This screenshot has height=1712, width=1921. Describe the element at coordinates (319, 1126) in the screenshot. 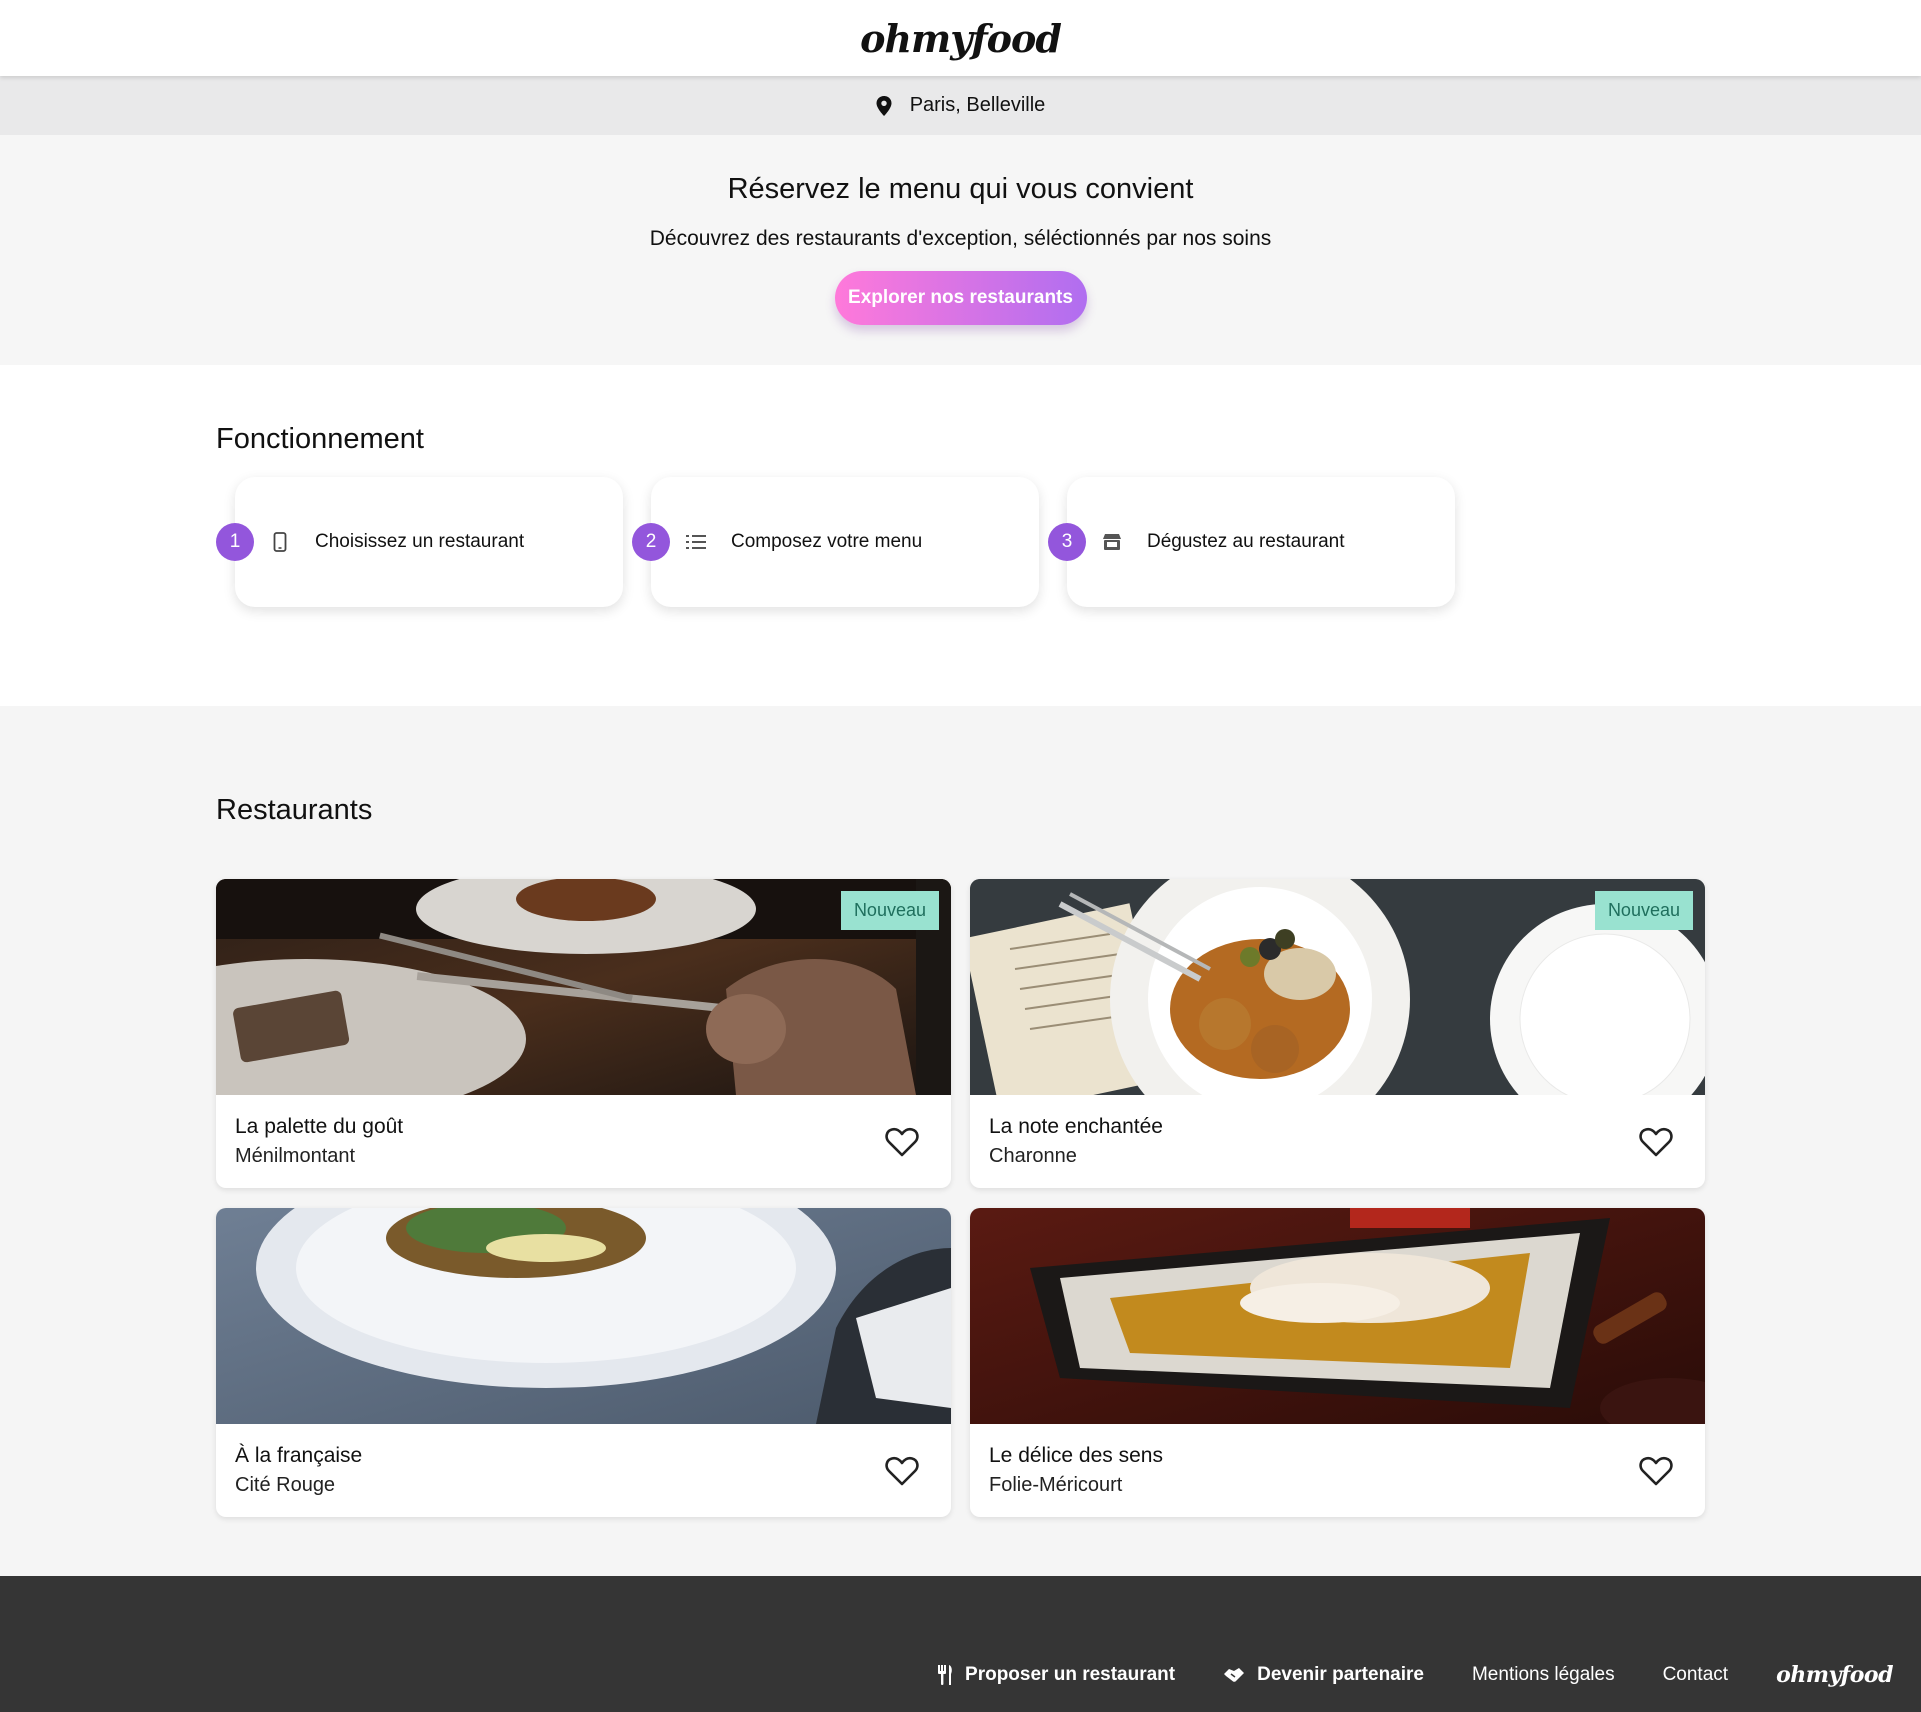

I see `restaurant-name: La palette du goût` at that location.